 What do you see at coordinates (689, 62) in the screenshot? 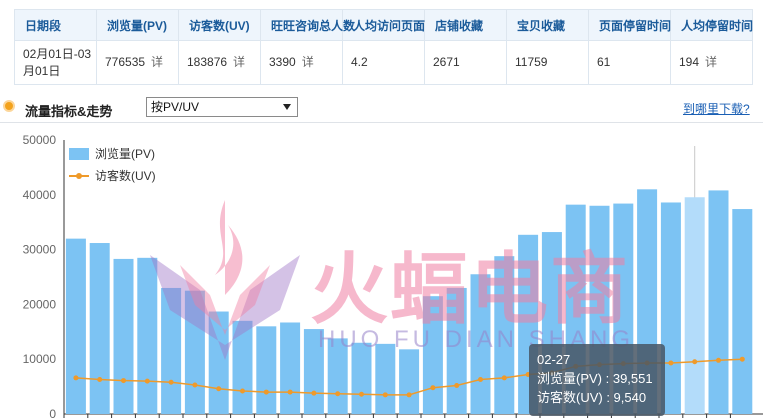
I see `avg-stay-value: 194` at bounding box center [689, 62].